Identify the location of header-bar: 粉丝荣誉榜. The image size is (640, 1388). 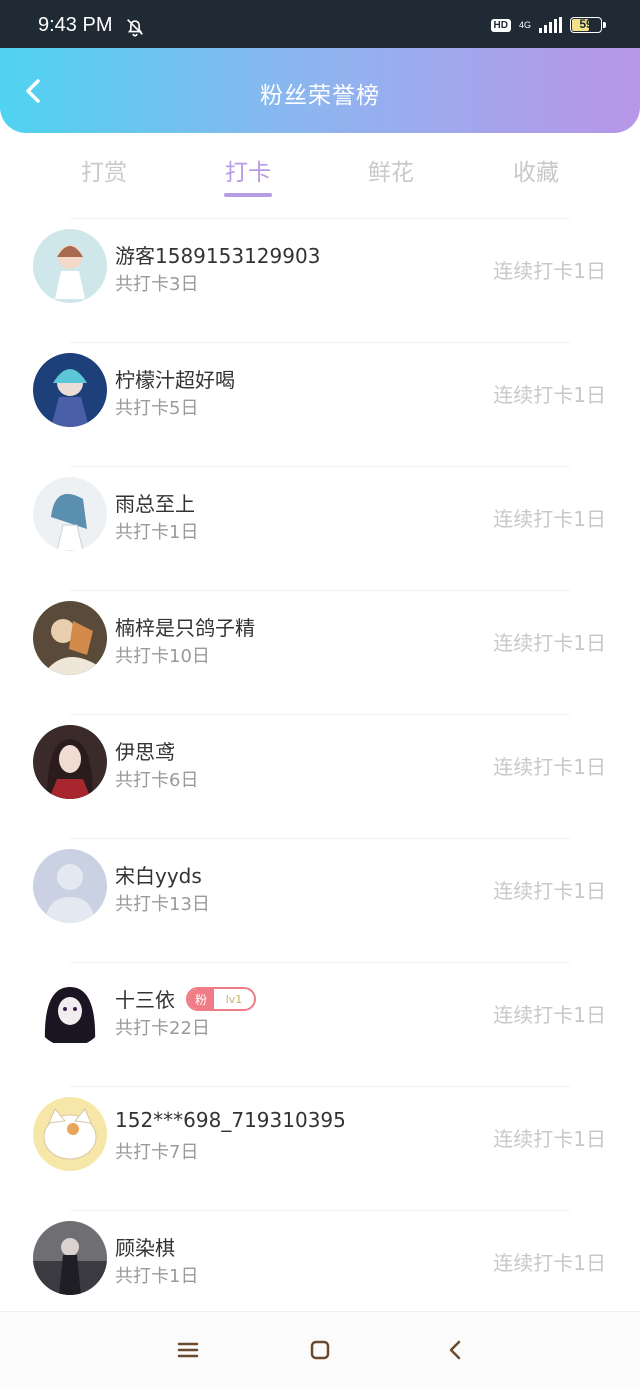
(320, 90).